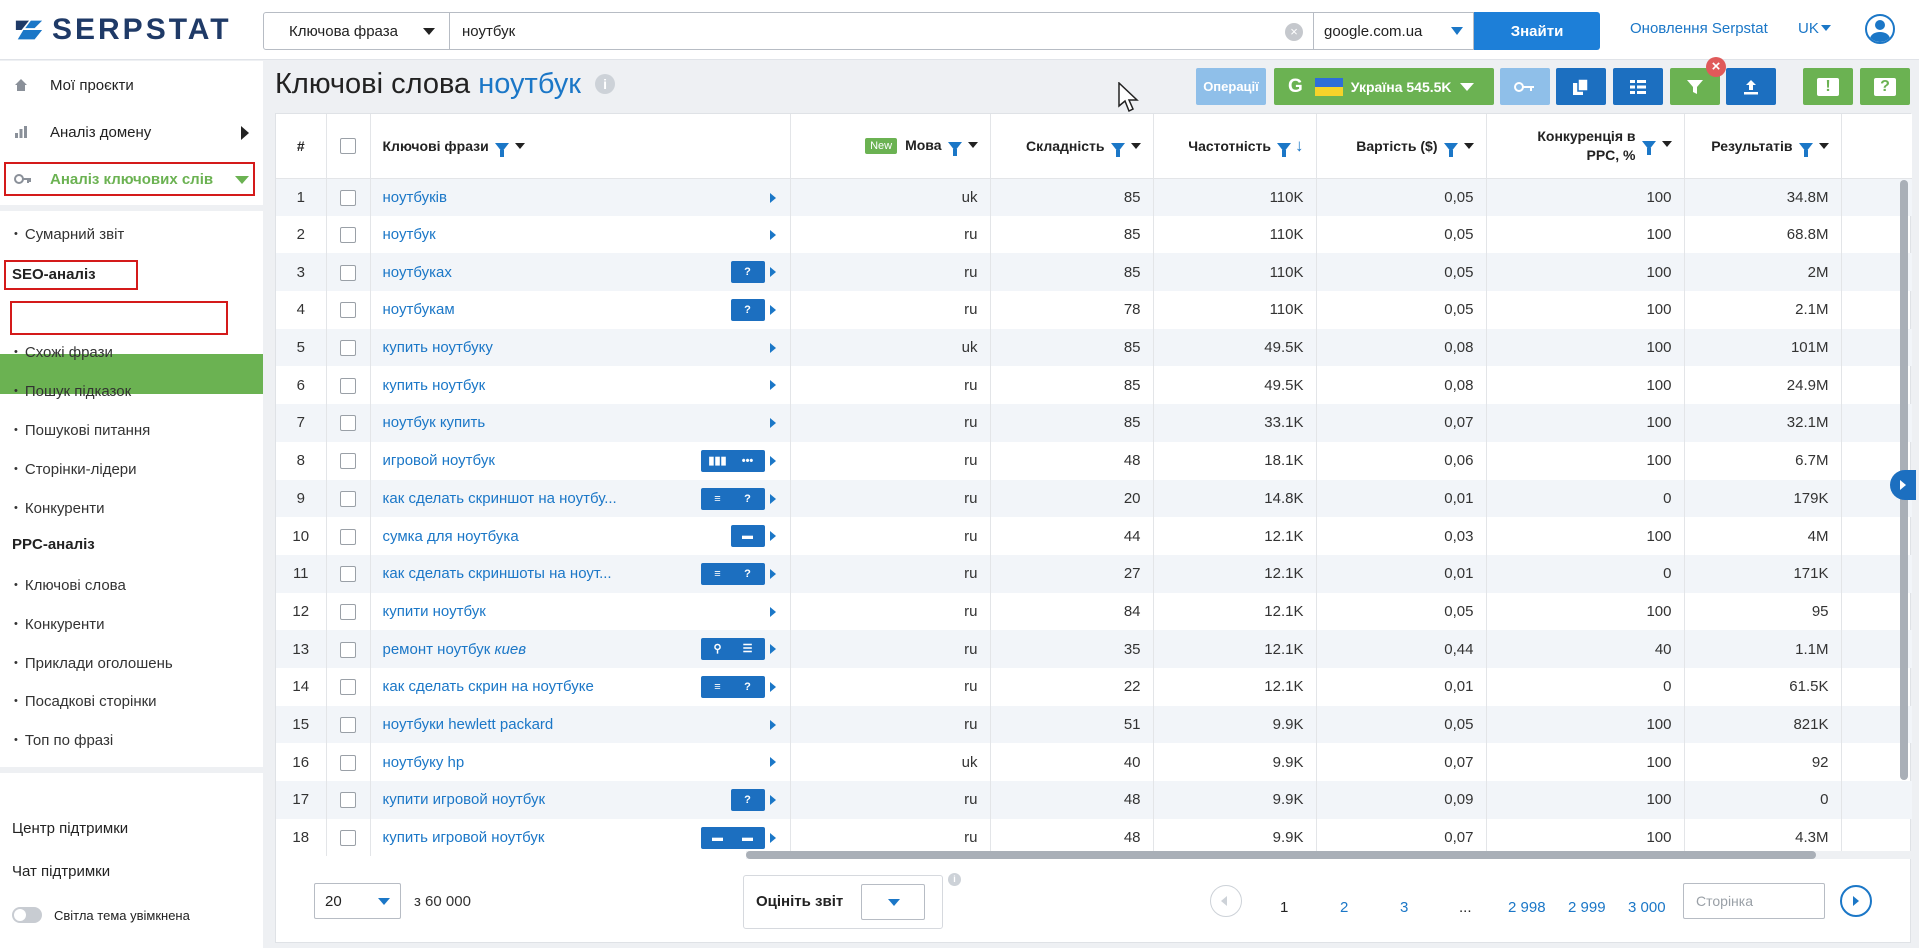  I want to click on serpstat-logo: SERPSTAT, so click(123, 30).